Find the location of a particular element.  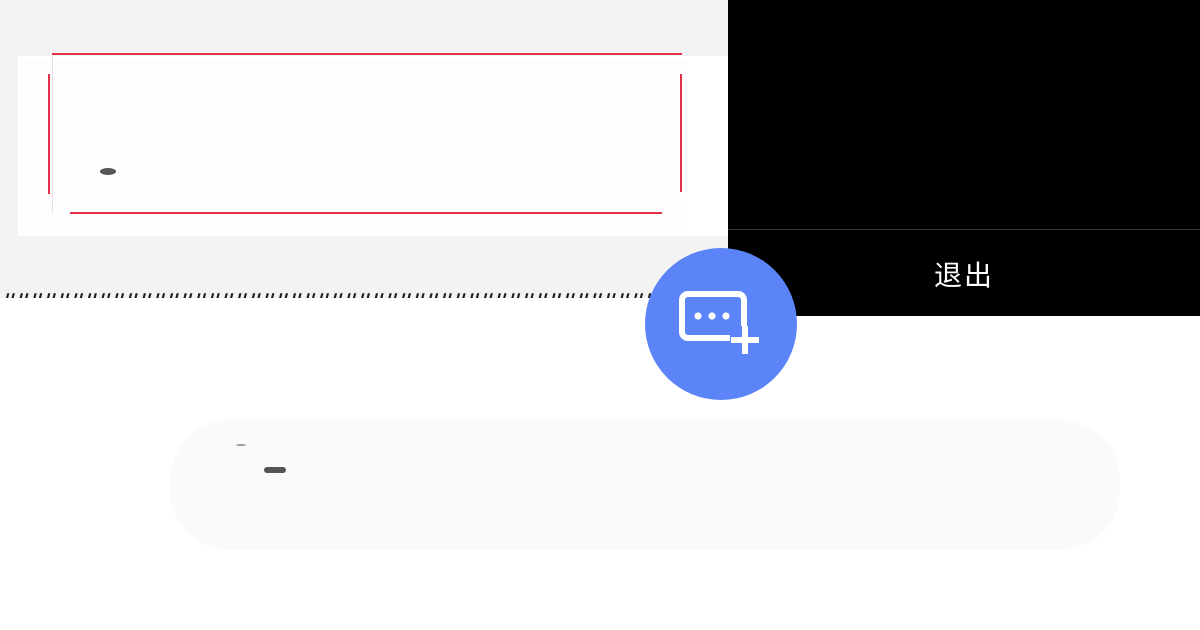

left-gutter is located at coordinates (9, 146).